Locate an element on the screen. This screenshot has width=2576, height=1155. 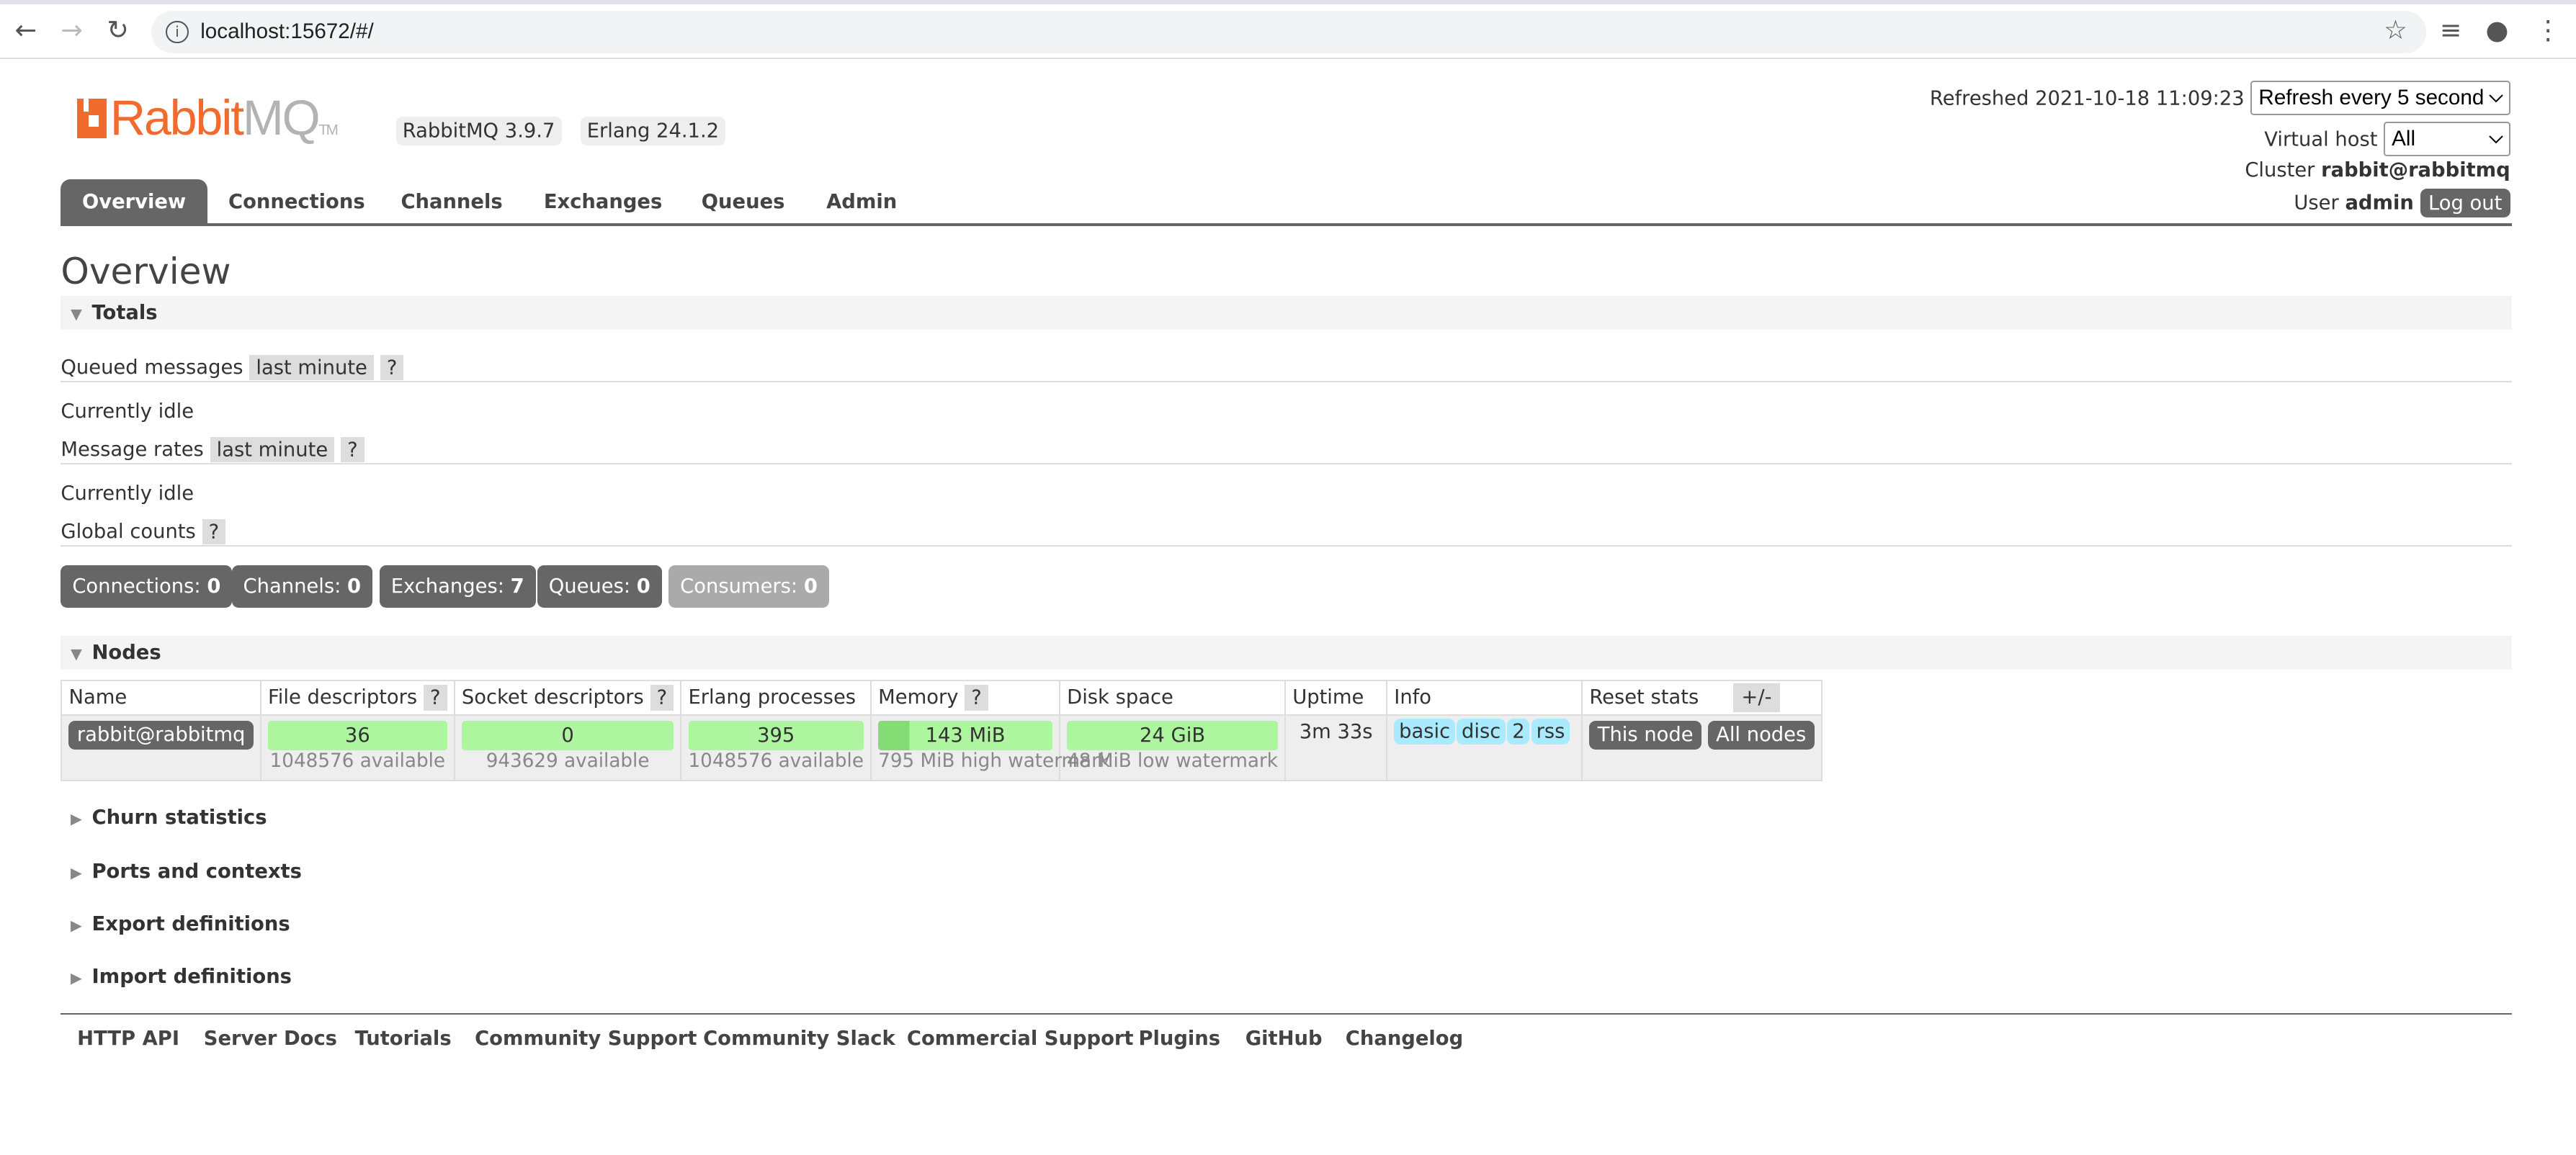
columns-toggle-button: +/- is located at coordinates (1756, 697).